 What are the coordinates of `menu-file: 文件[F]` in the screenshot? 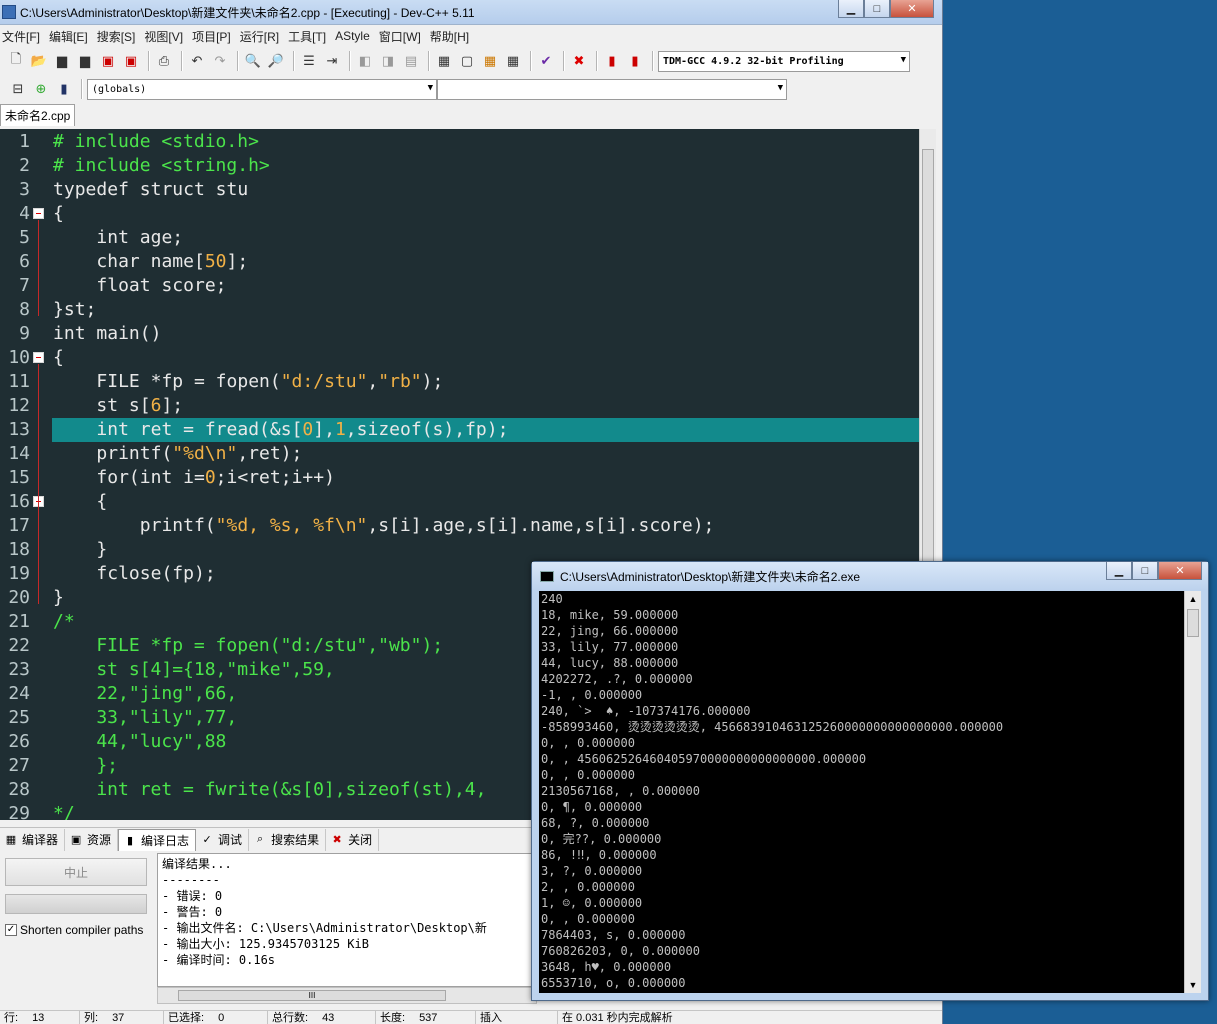 It's located at (23, 36).